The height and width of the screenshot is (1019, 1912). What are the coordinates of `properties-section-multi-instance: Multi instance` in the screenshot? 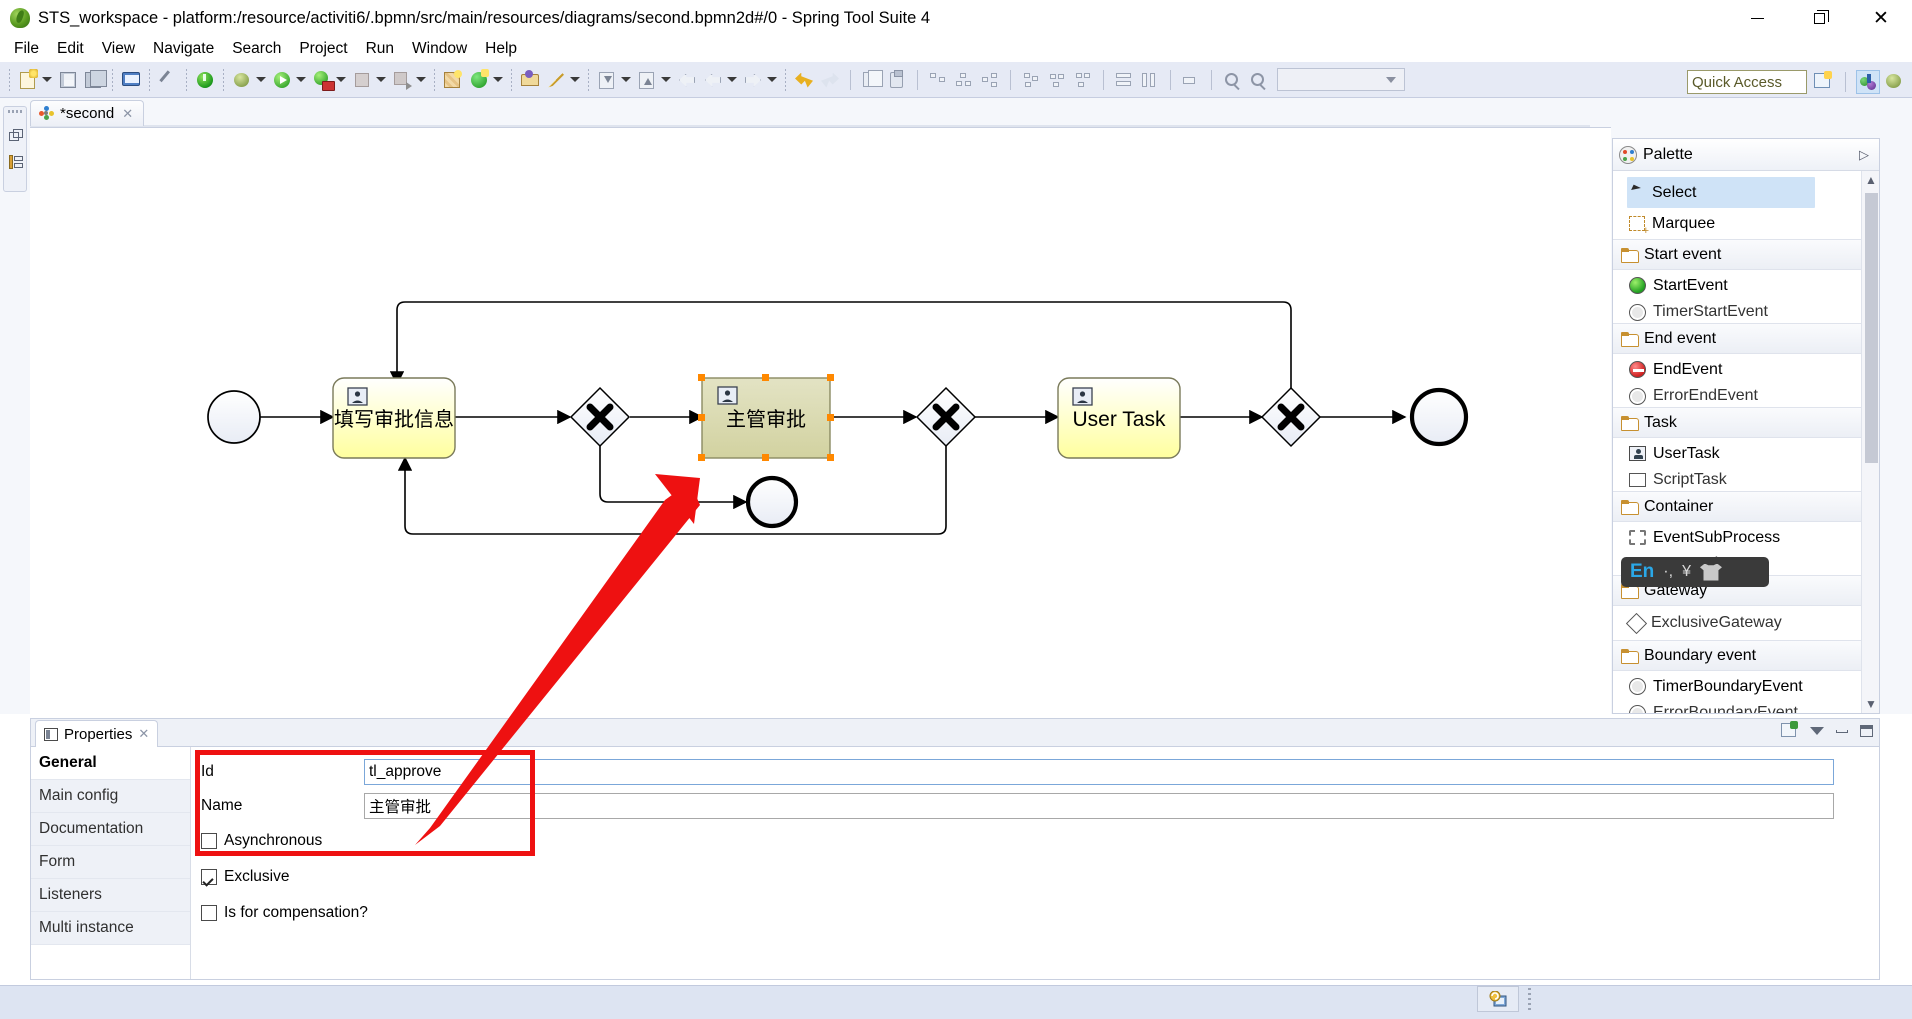 It's located at (110, 928).